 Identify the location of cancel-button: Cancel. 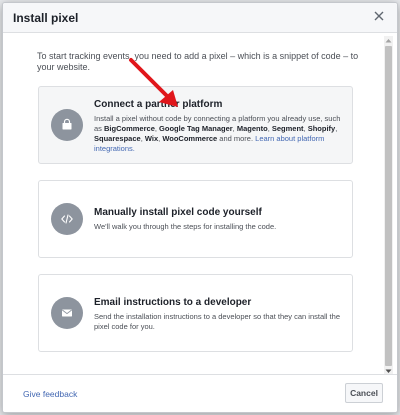
(364, 393).